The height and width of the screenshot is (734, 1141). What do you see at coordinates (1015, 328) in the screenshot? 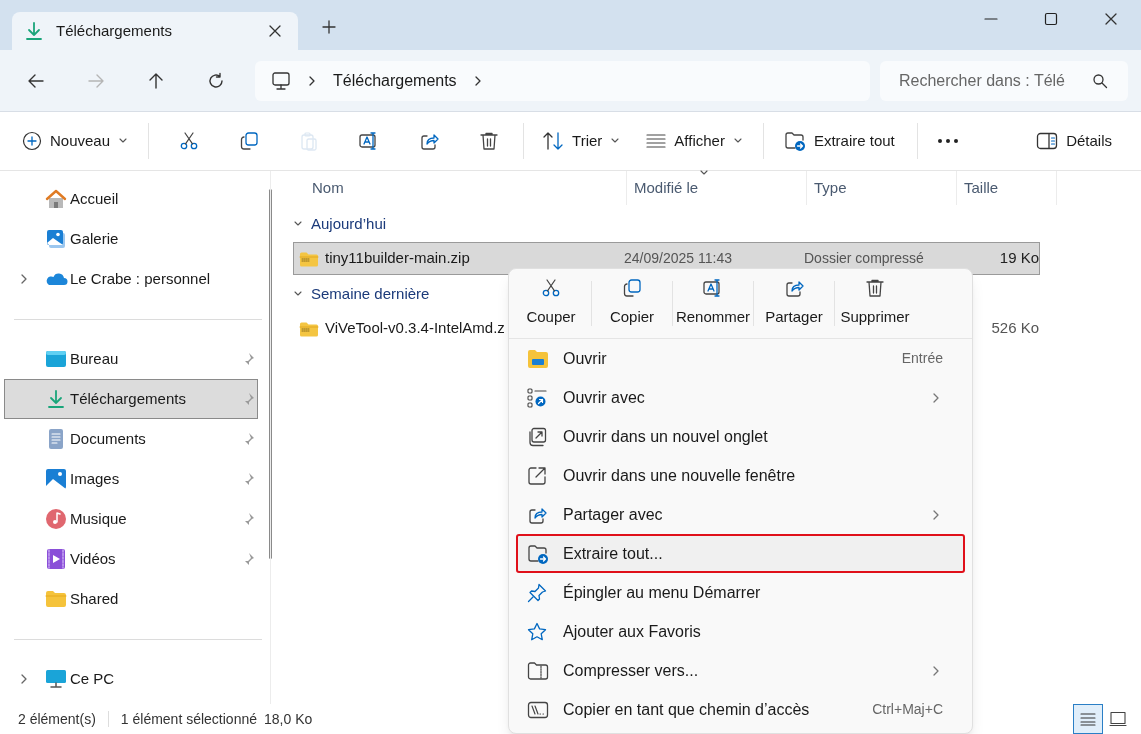
I see `file-size: 526 Ko` at bounding box center [1015, 328].